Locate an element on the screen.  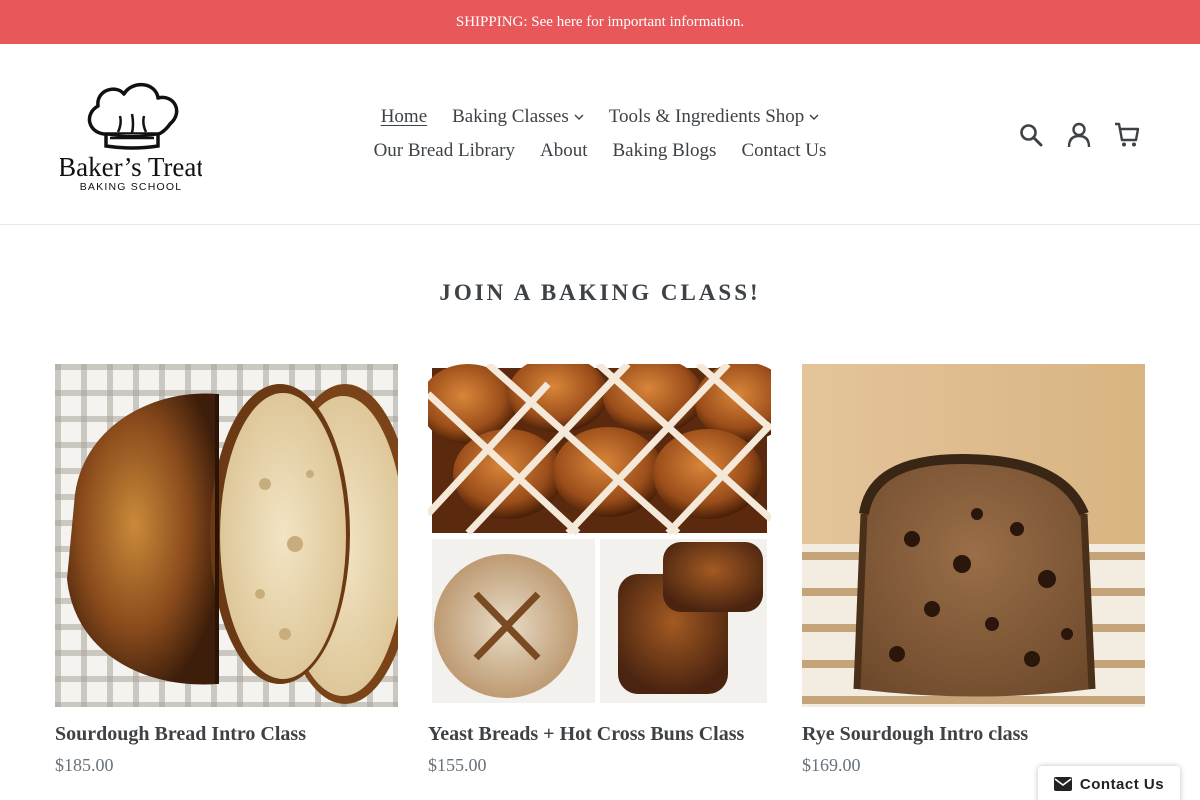
nav-item-home: Home is located at coordinates (404, 117).